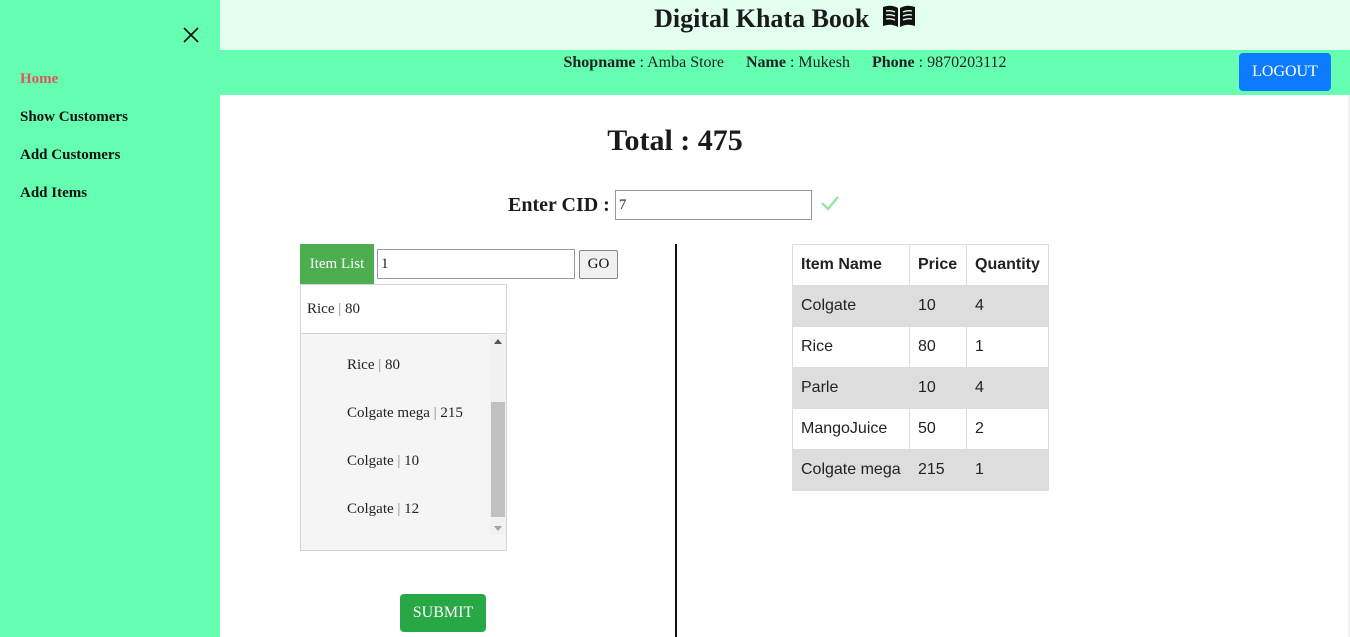  Describe the element at coordinates (559, 204) in the screenshot. I see `cid-label: Enter CID :` at that location.